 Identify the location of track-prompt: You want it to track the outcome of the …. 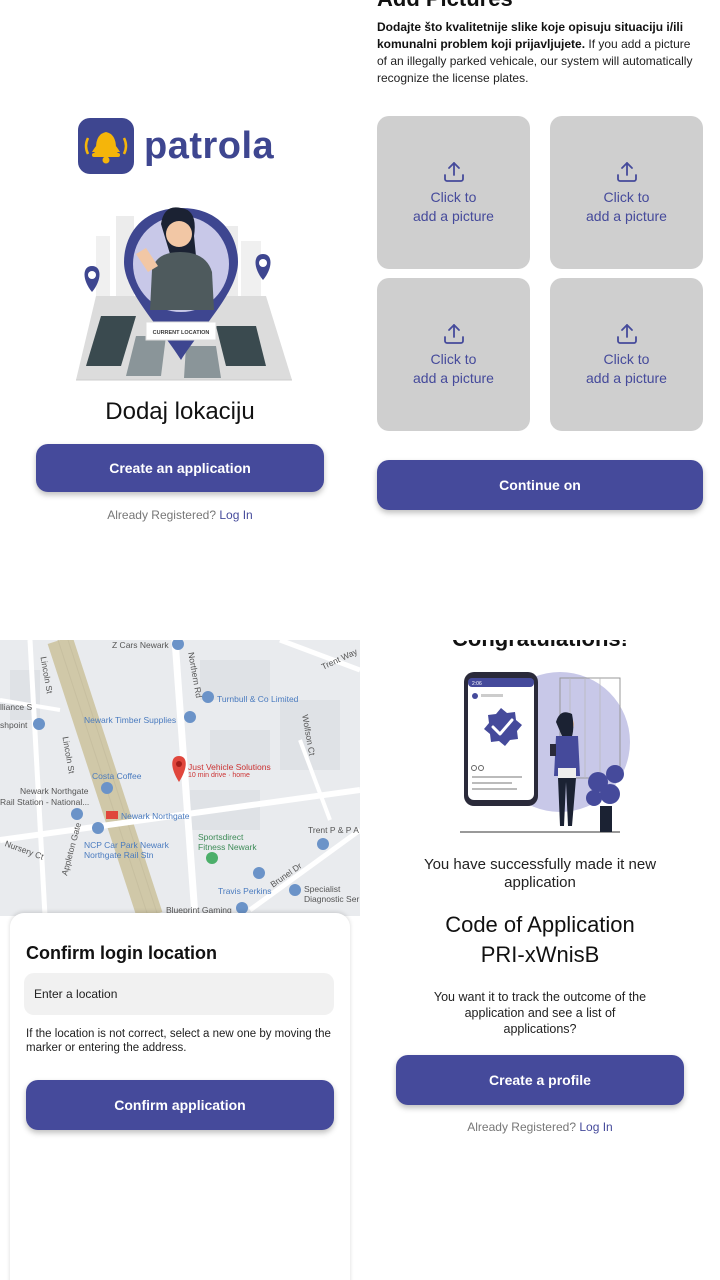
(540, 1013).